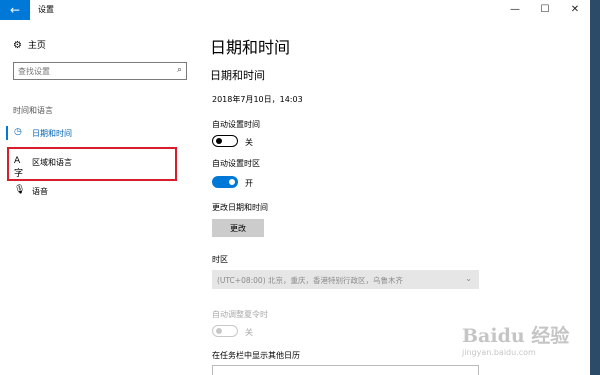  Describe the element at coordinates (250, 47) in the screenshot. I see `page-title: 日期和时间` at that location.